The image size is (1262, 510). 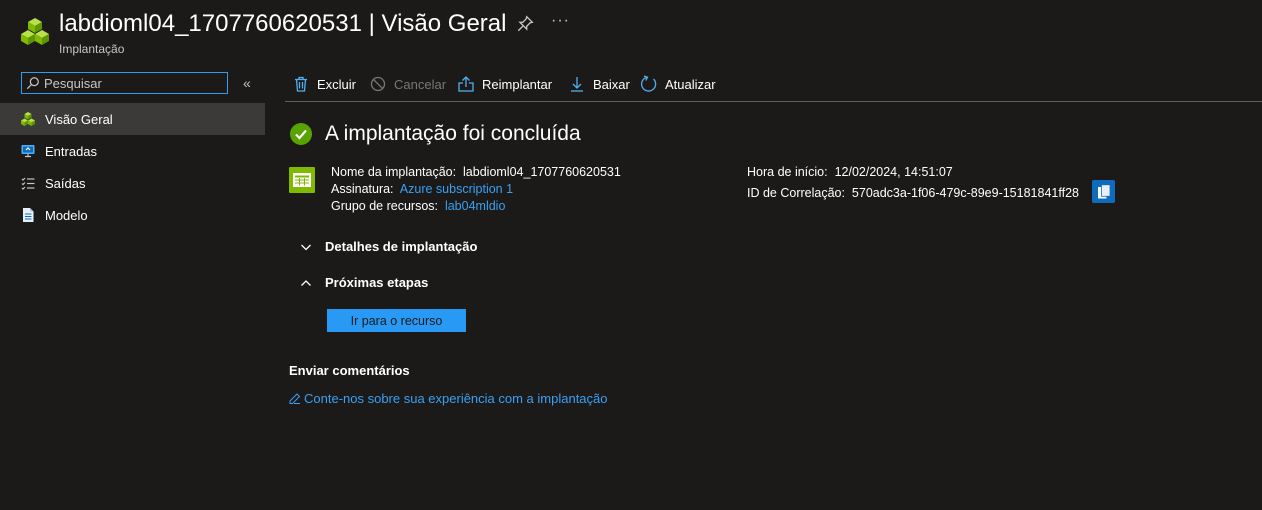 I want to click on sidebar-item-outputs: Saídas, so click(x=132, y=183).